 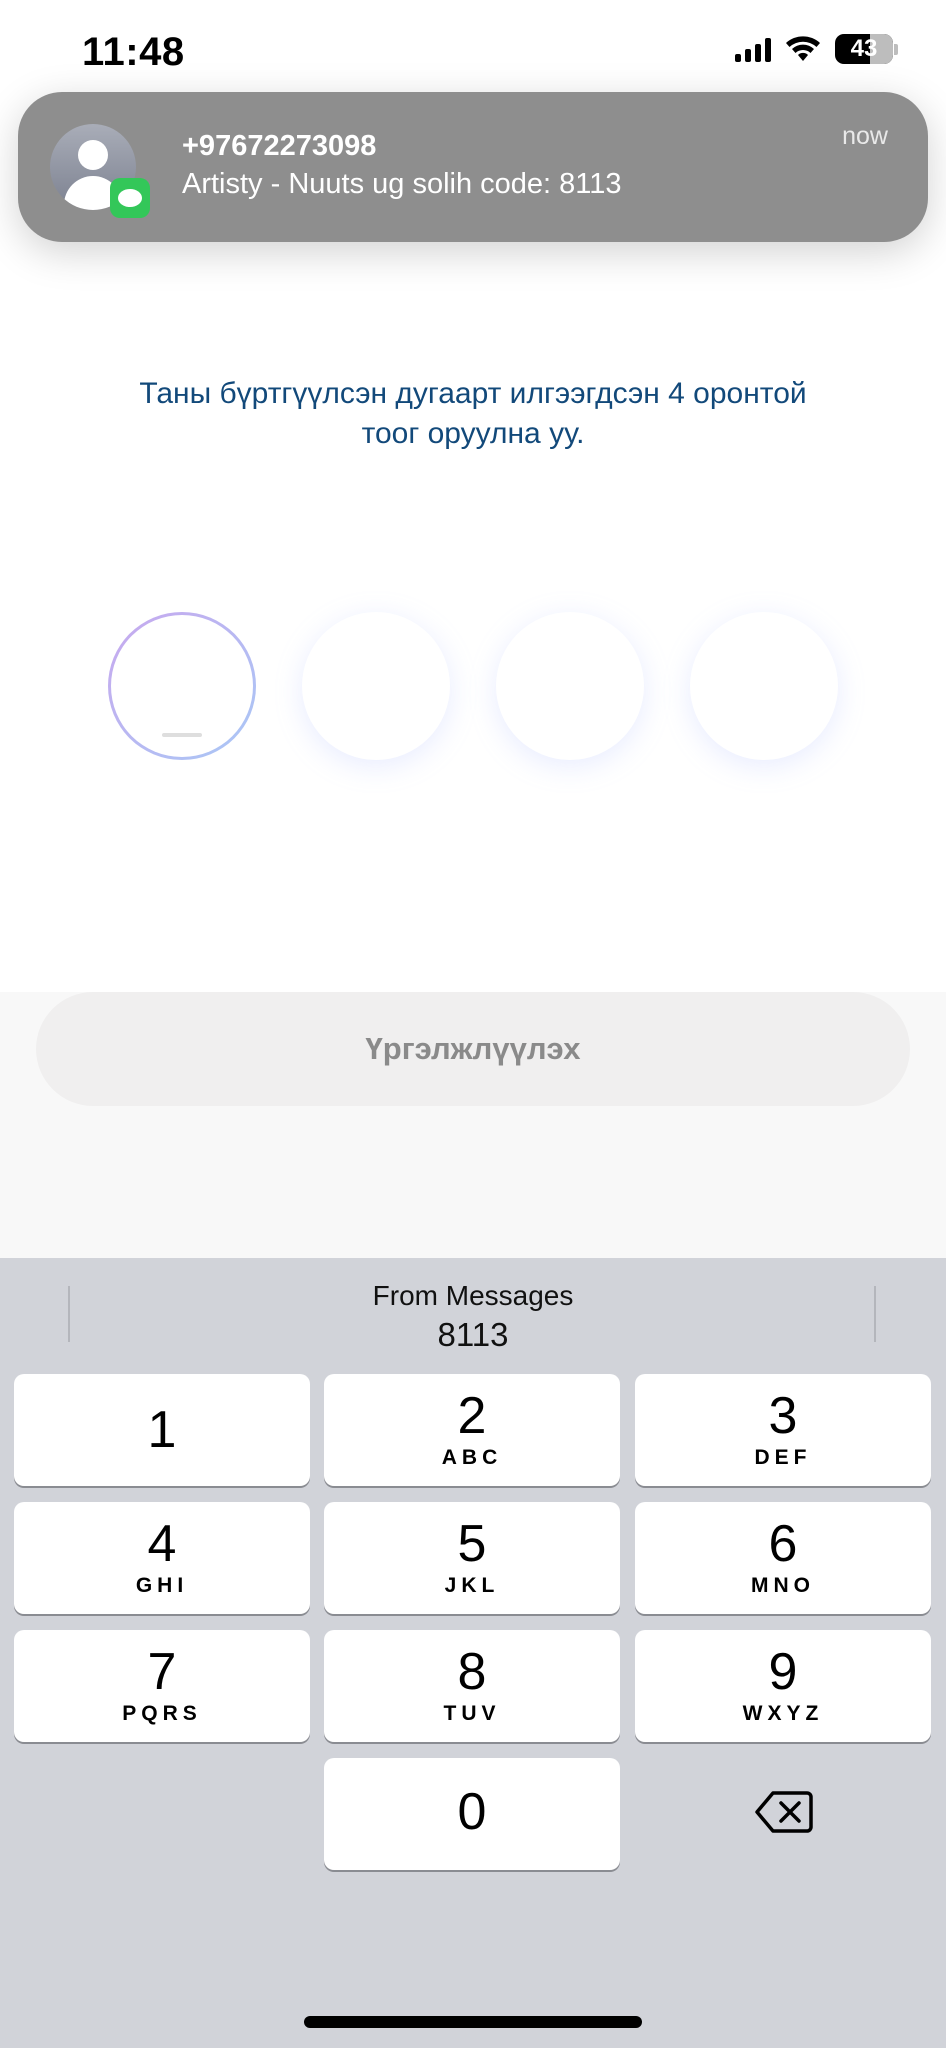 I want to click on battery-level: 43, so click(x=864, y=48).